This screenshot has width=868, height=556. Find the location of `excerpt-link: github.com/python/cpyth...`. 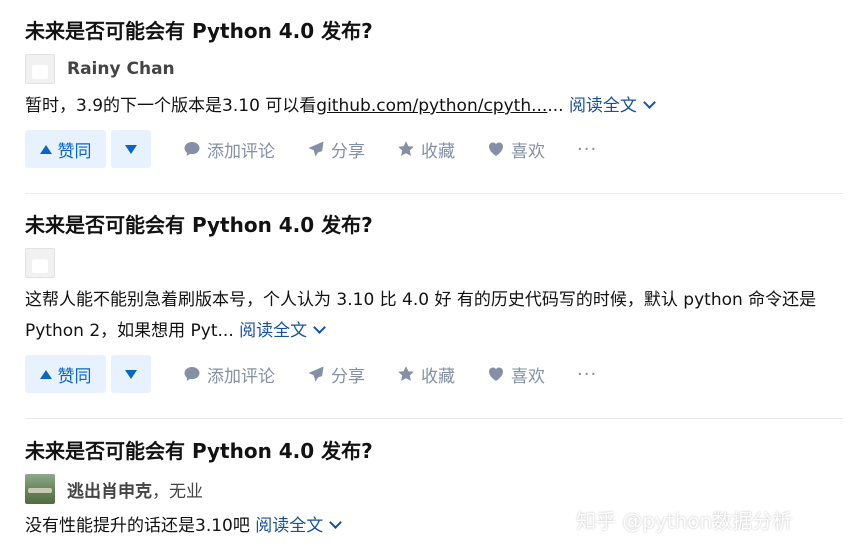

excerpt-link: github.com/python/cpyth... is located at coordinates (431, 106).